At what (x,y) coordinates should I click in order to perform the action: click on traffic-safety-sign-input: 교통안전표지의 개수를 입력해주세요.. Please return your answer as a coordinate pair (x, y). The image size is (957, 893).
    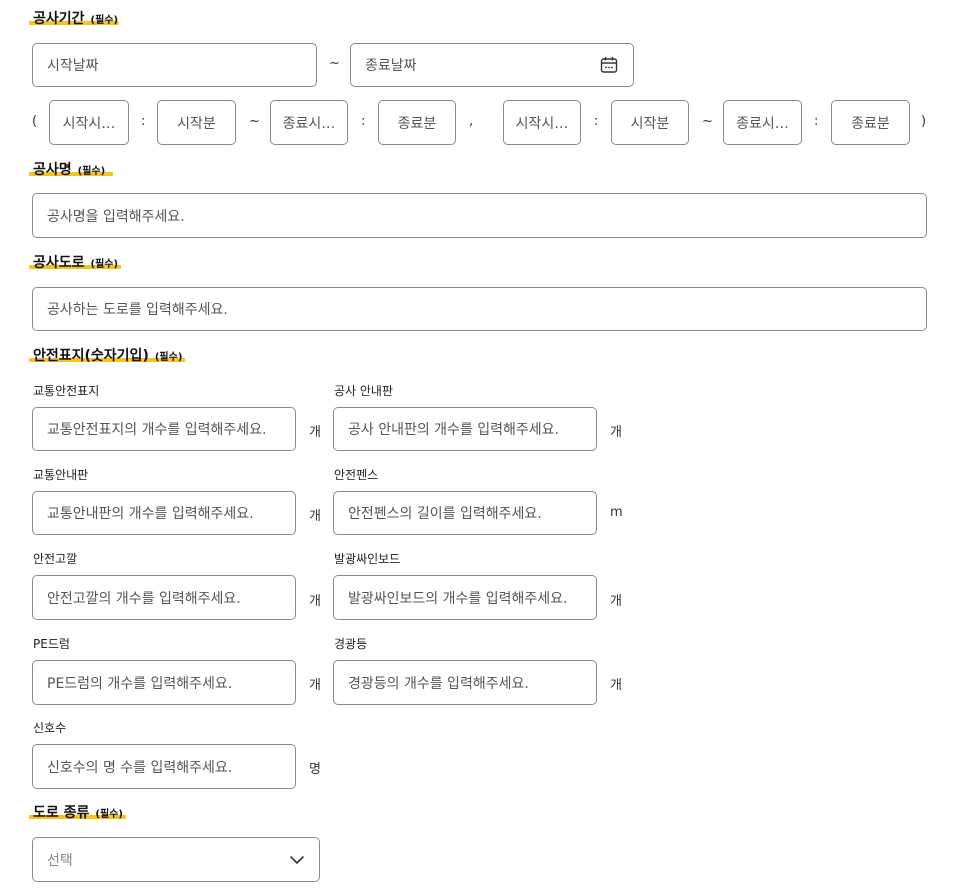
    Looking at the image, I should click on (164, 429).